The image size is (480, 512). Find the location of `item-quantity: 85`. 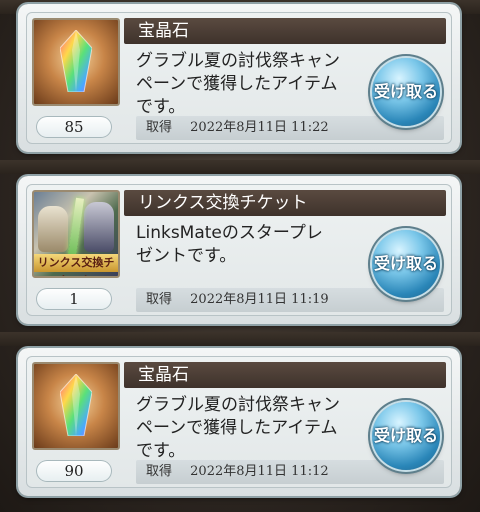

item-quantity: 85 is located at coordinates (74, 127).